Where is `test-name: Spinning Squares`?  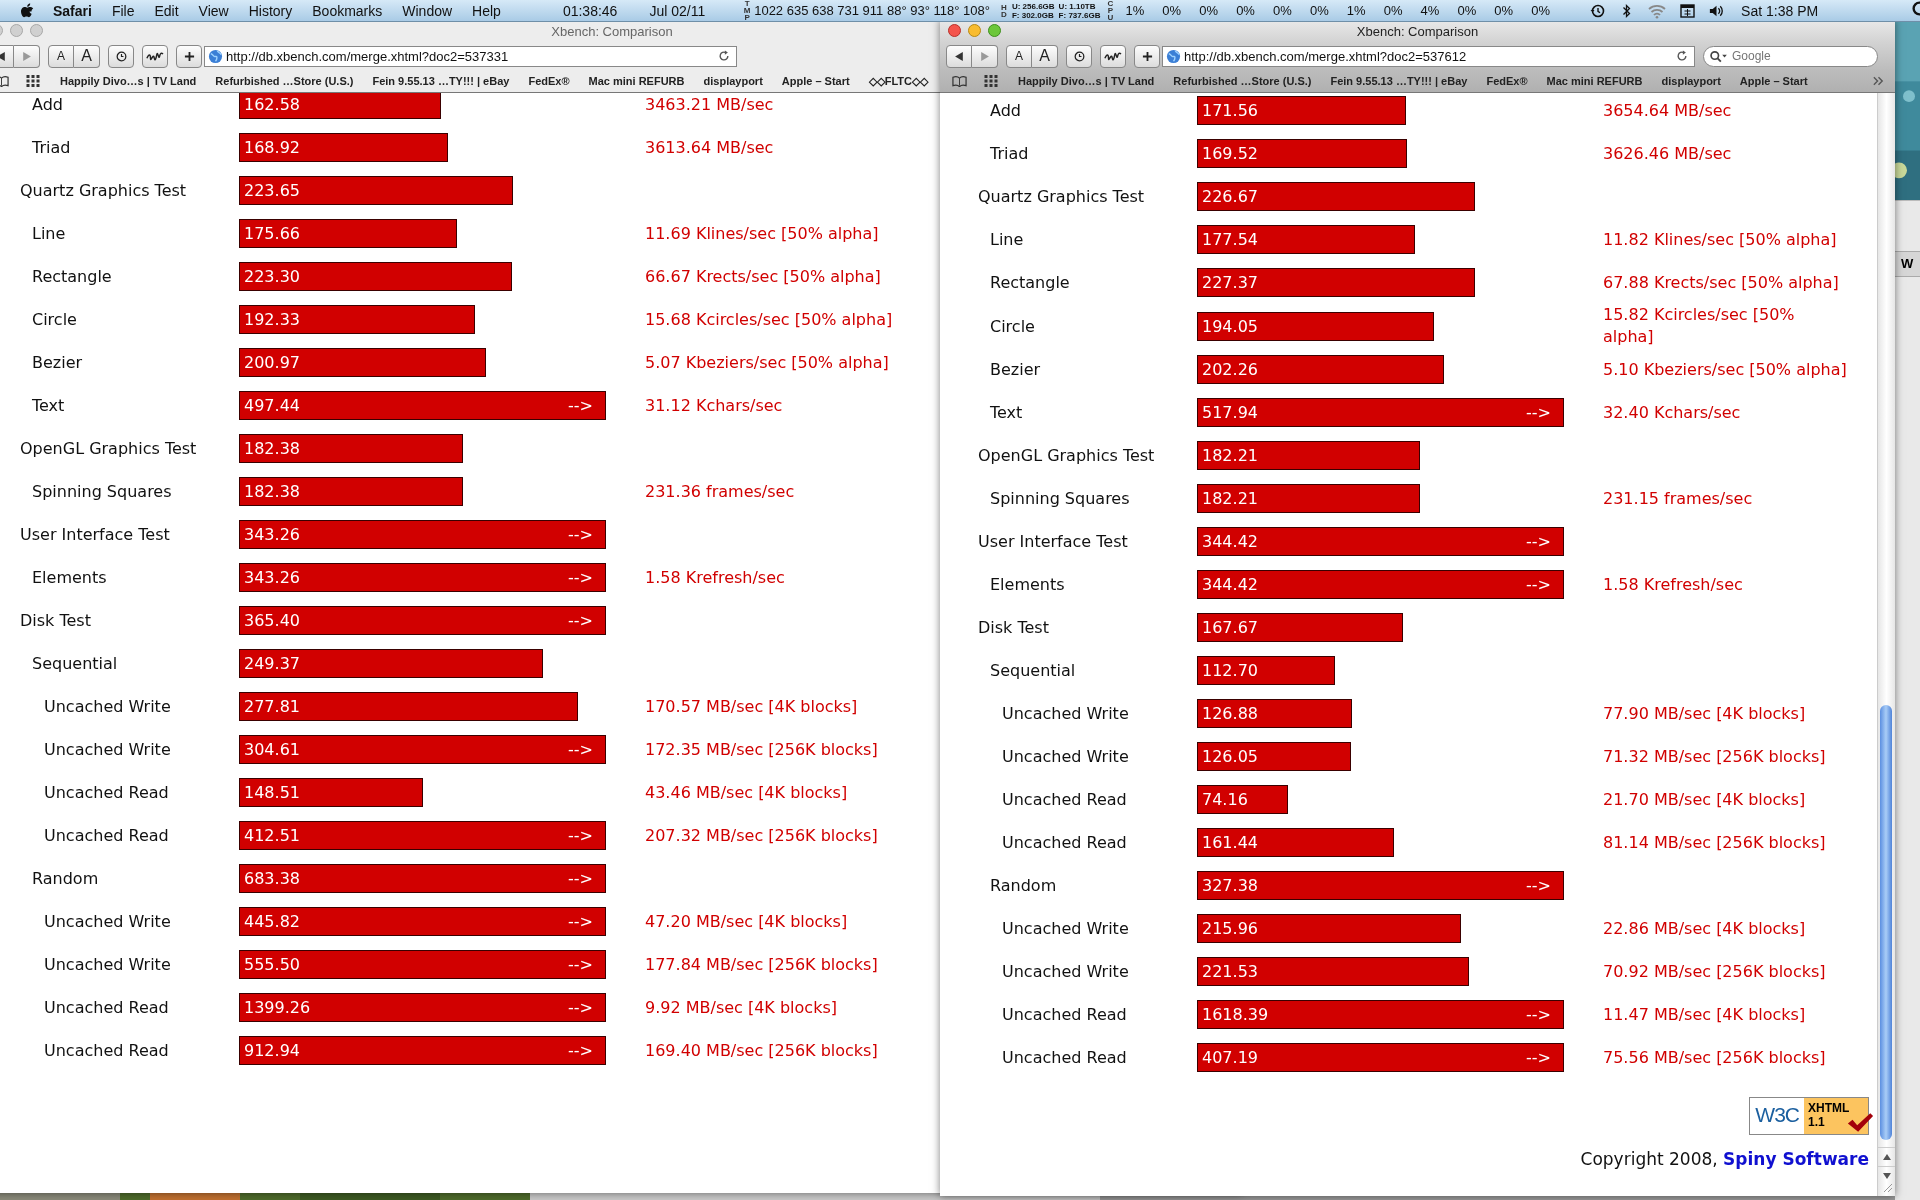 test-name: Spinning Squares is located at coordinates (102, 491).